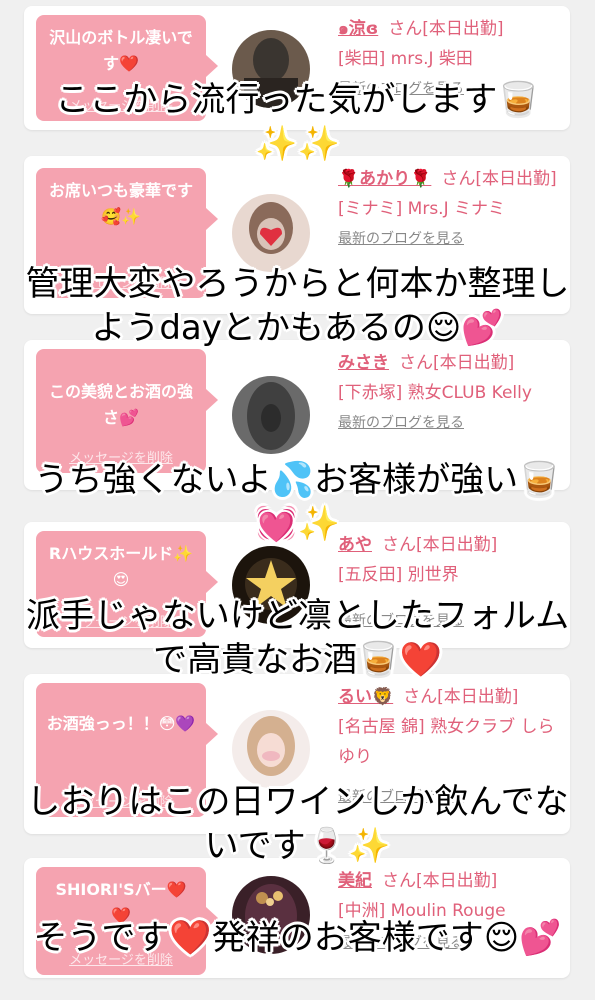 The image size is (595, 1000). What do you see at coordinates (355, 881) in the screenshot?
I see `cast-name-link: 美紀` at bounding box center [355, 881].